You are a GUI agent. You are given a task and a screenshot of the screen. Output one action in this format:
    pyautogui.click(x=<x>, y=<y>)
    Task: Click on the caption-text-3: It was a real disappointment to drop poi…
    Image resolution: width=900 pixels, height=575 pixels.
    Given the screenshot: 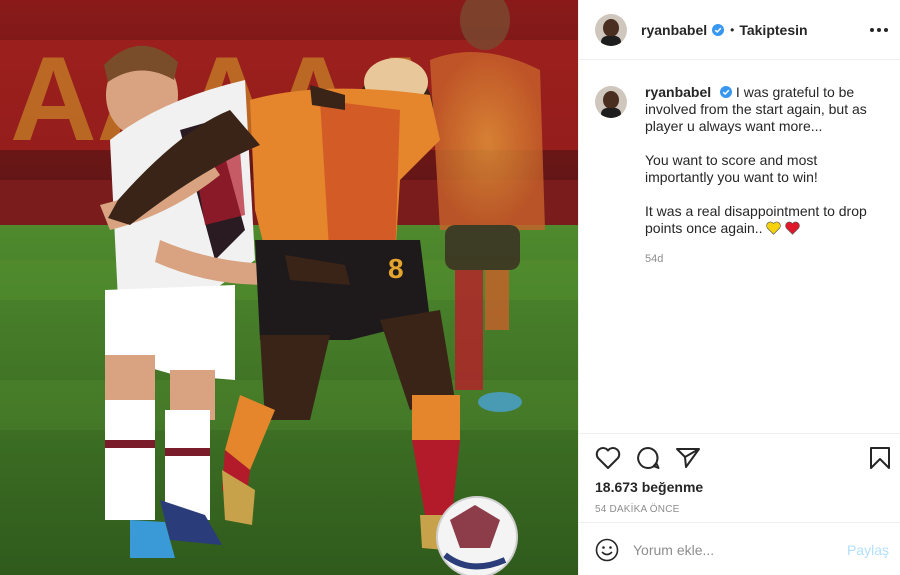 What is the action you would take?
    pyautogui.click(x=756, y=219)
    